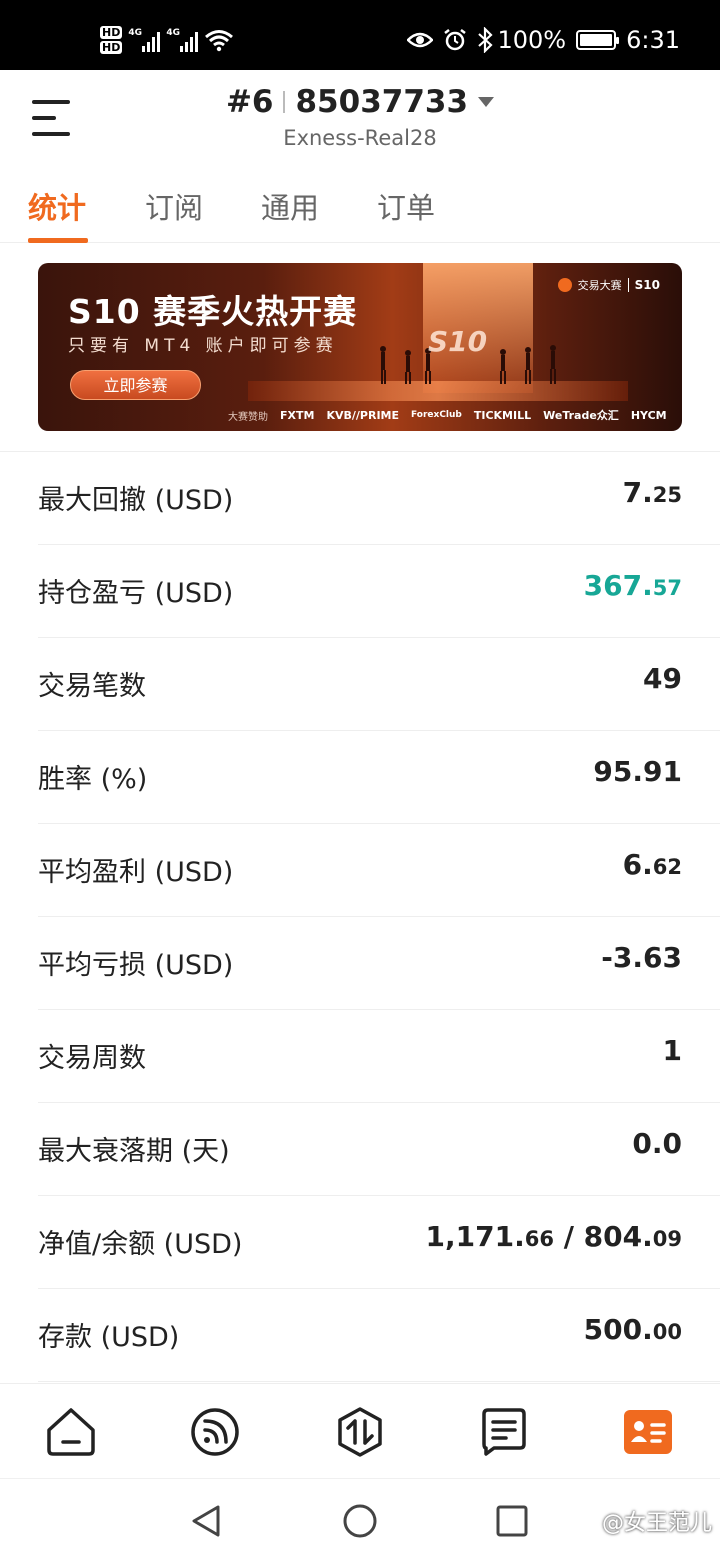 The width and height of the screenshot is (720, 1560). Describe the element at coordinates (360, 35) in the screenshot. I see `status-bar: HD HD 4G 4G 100% 6:31` at that location.